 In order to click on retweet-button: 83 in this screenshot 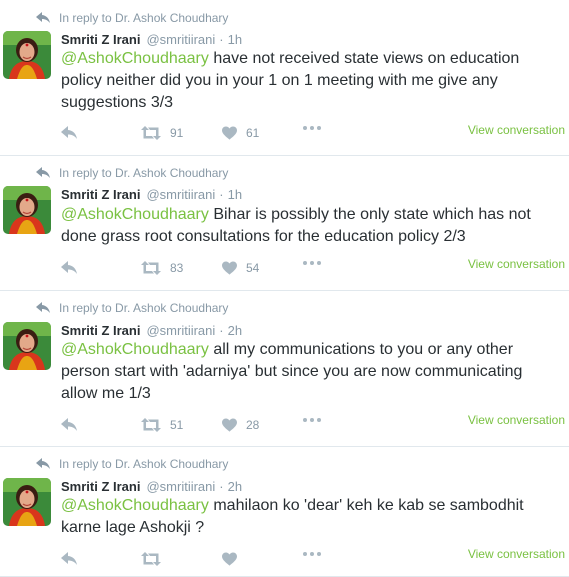, I will do `click(162, 268)`.